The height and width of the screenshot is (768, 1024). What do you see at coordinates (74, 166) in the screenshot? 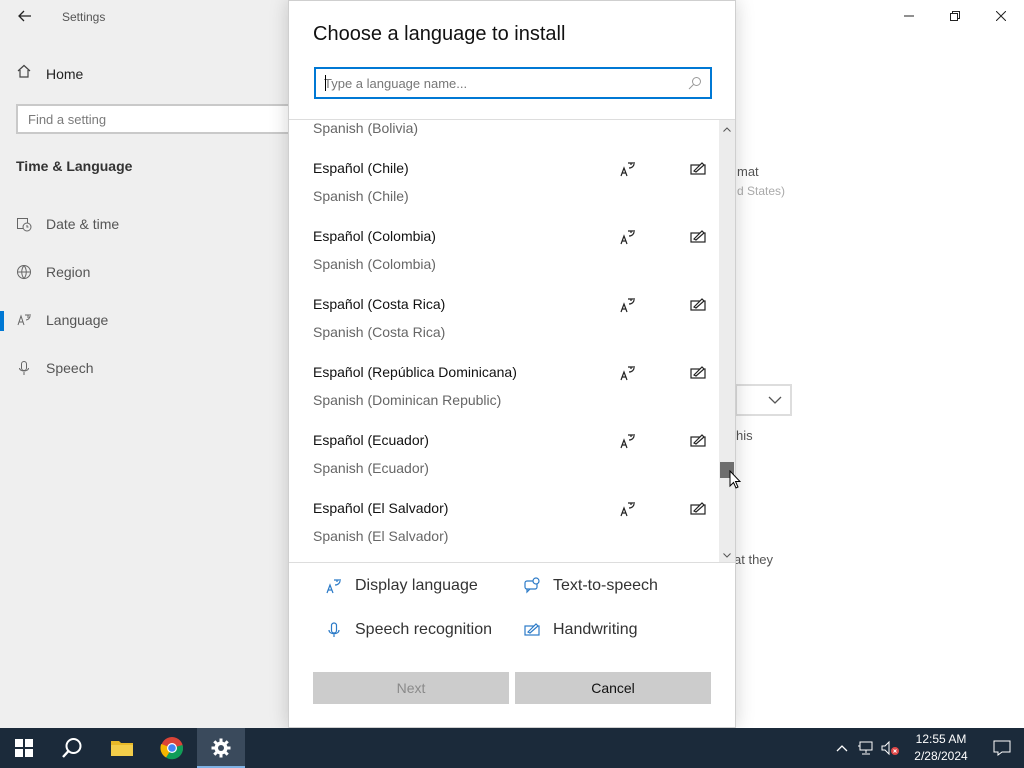
I see `section-title: Time & Language` at bounding box center [74, 166].